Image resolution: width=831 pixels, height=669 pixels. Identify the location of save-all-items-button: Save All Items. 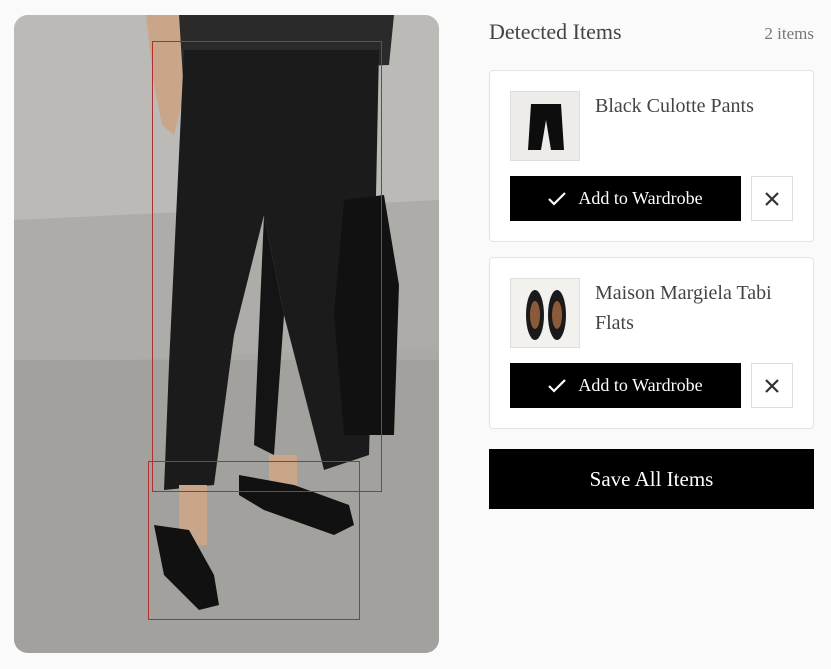
(651, 479).